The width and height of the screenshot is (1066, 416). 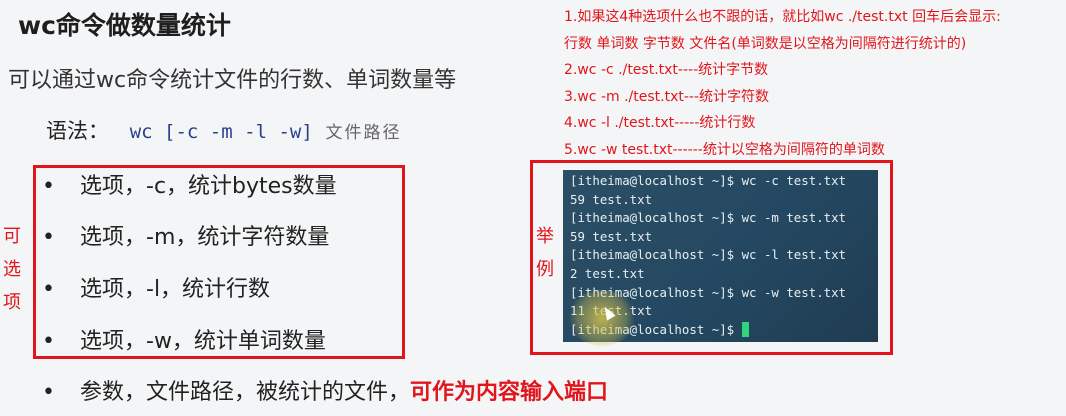 I want to click on param-item: • 参数，文件路径，被统计的文件，可作为内容输入端口, so click(x=325, y=390).